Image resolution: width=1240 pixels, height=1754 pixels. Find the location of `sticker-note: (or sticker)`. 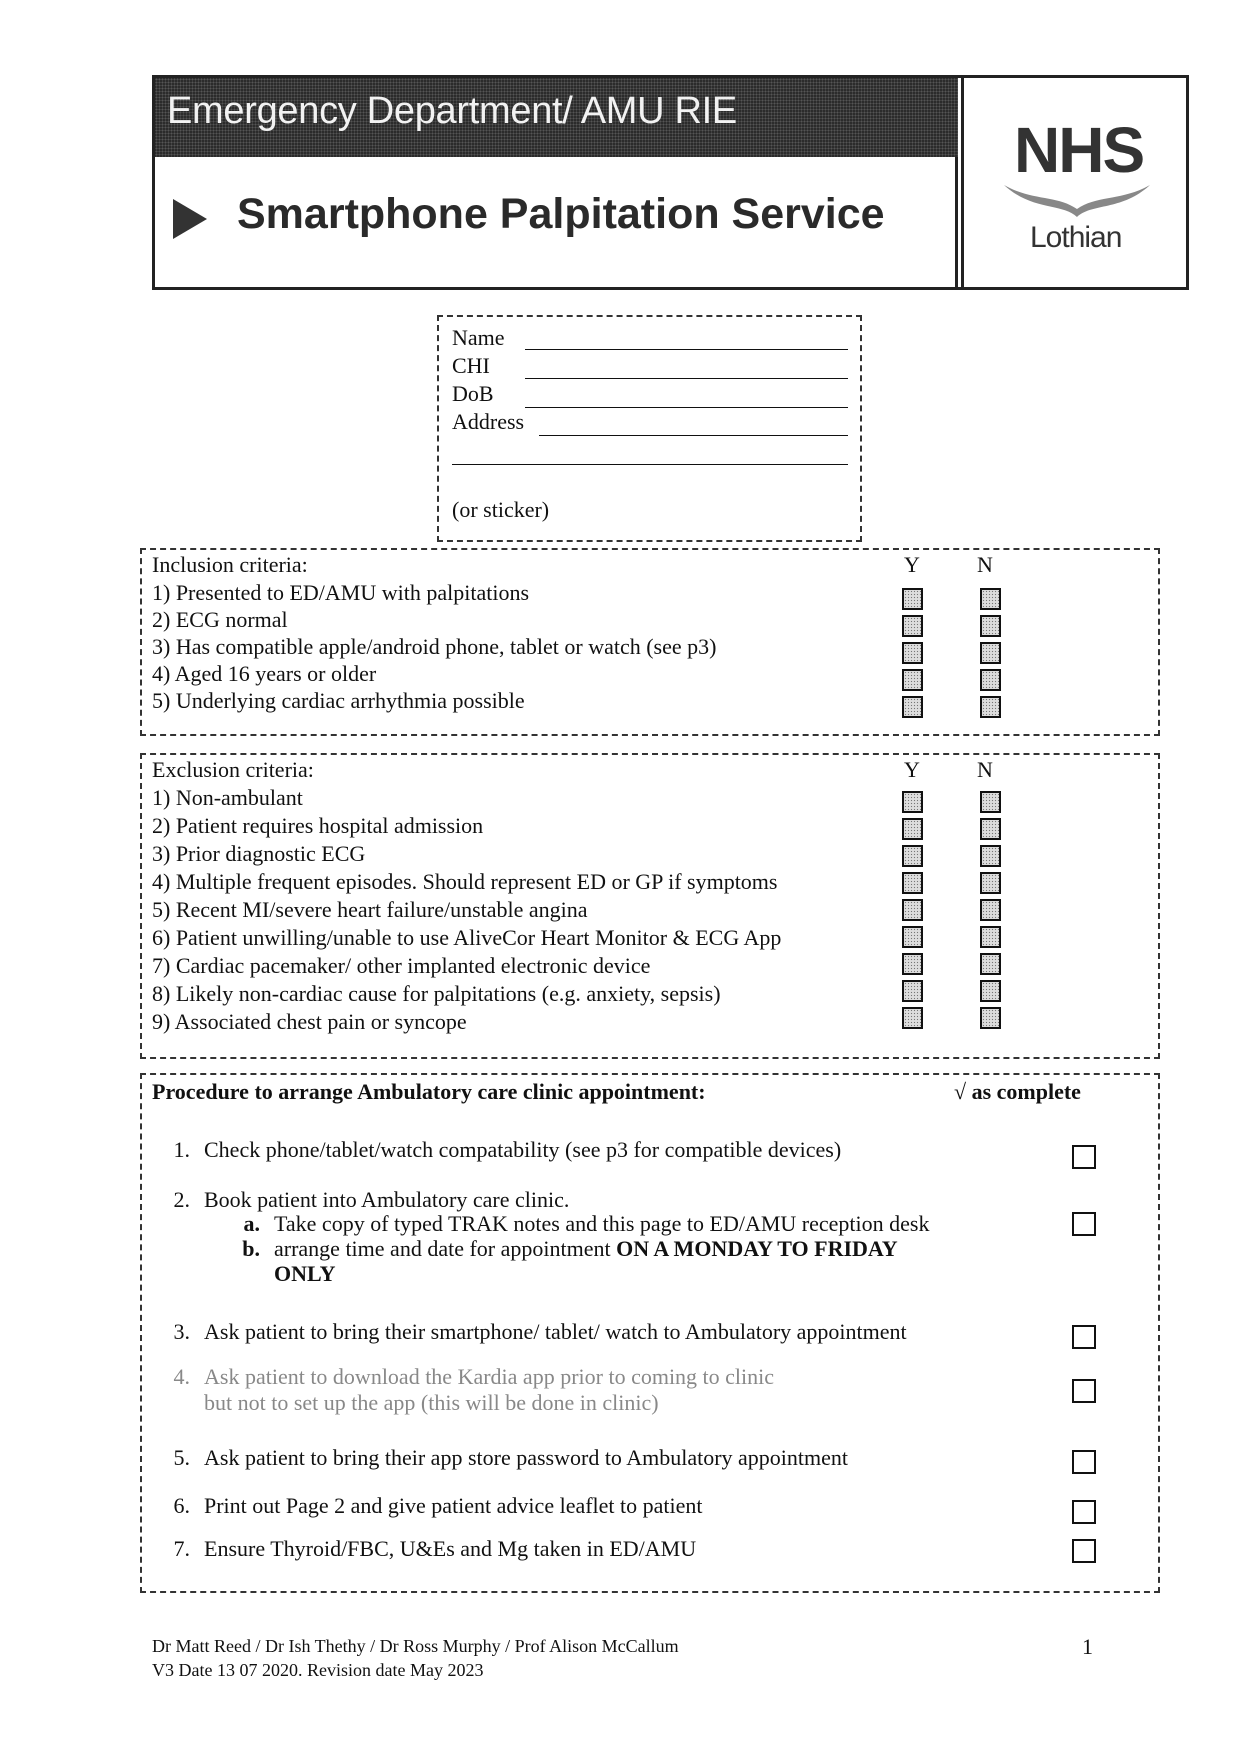

sticker-note: (or sticker) is located at coordinates (501, 509).